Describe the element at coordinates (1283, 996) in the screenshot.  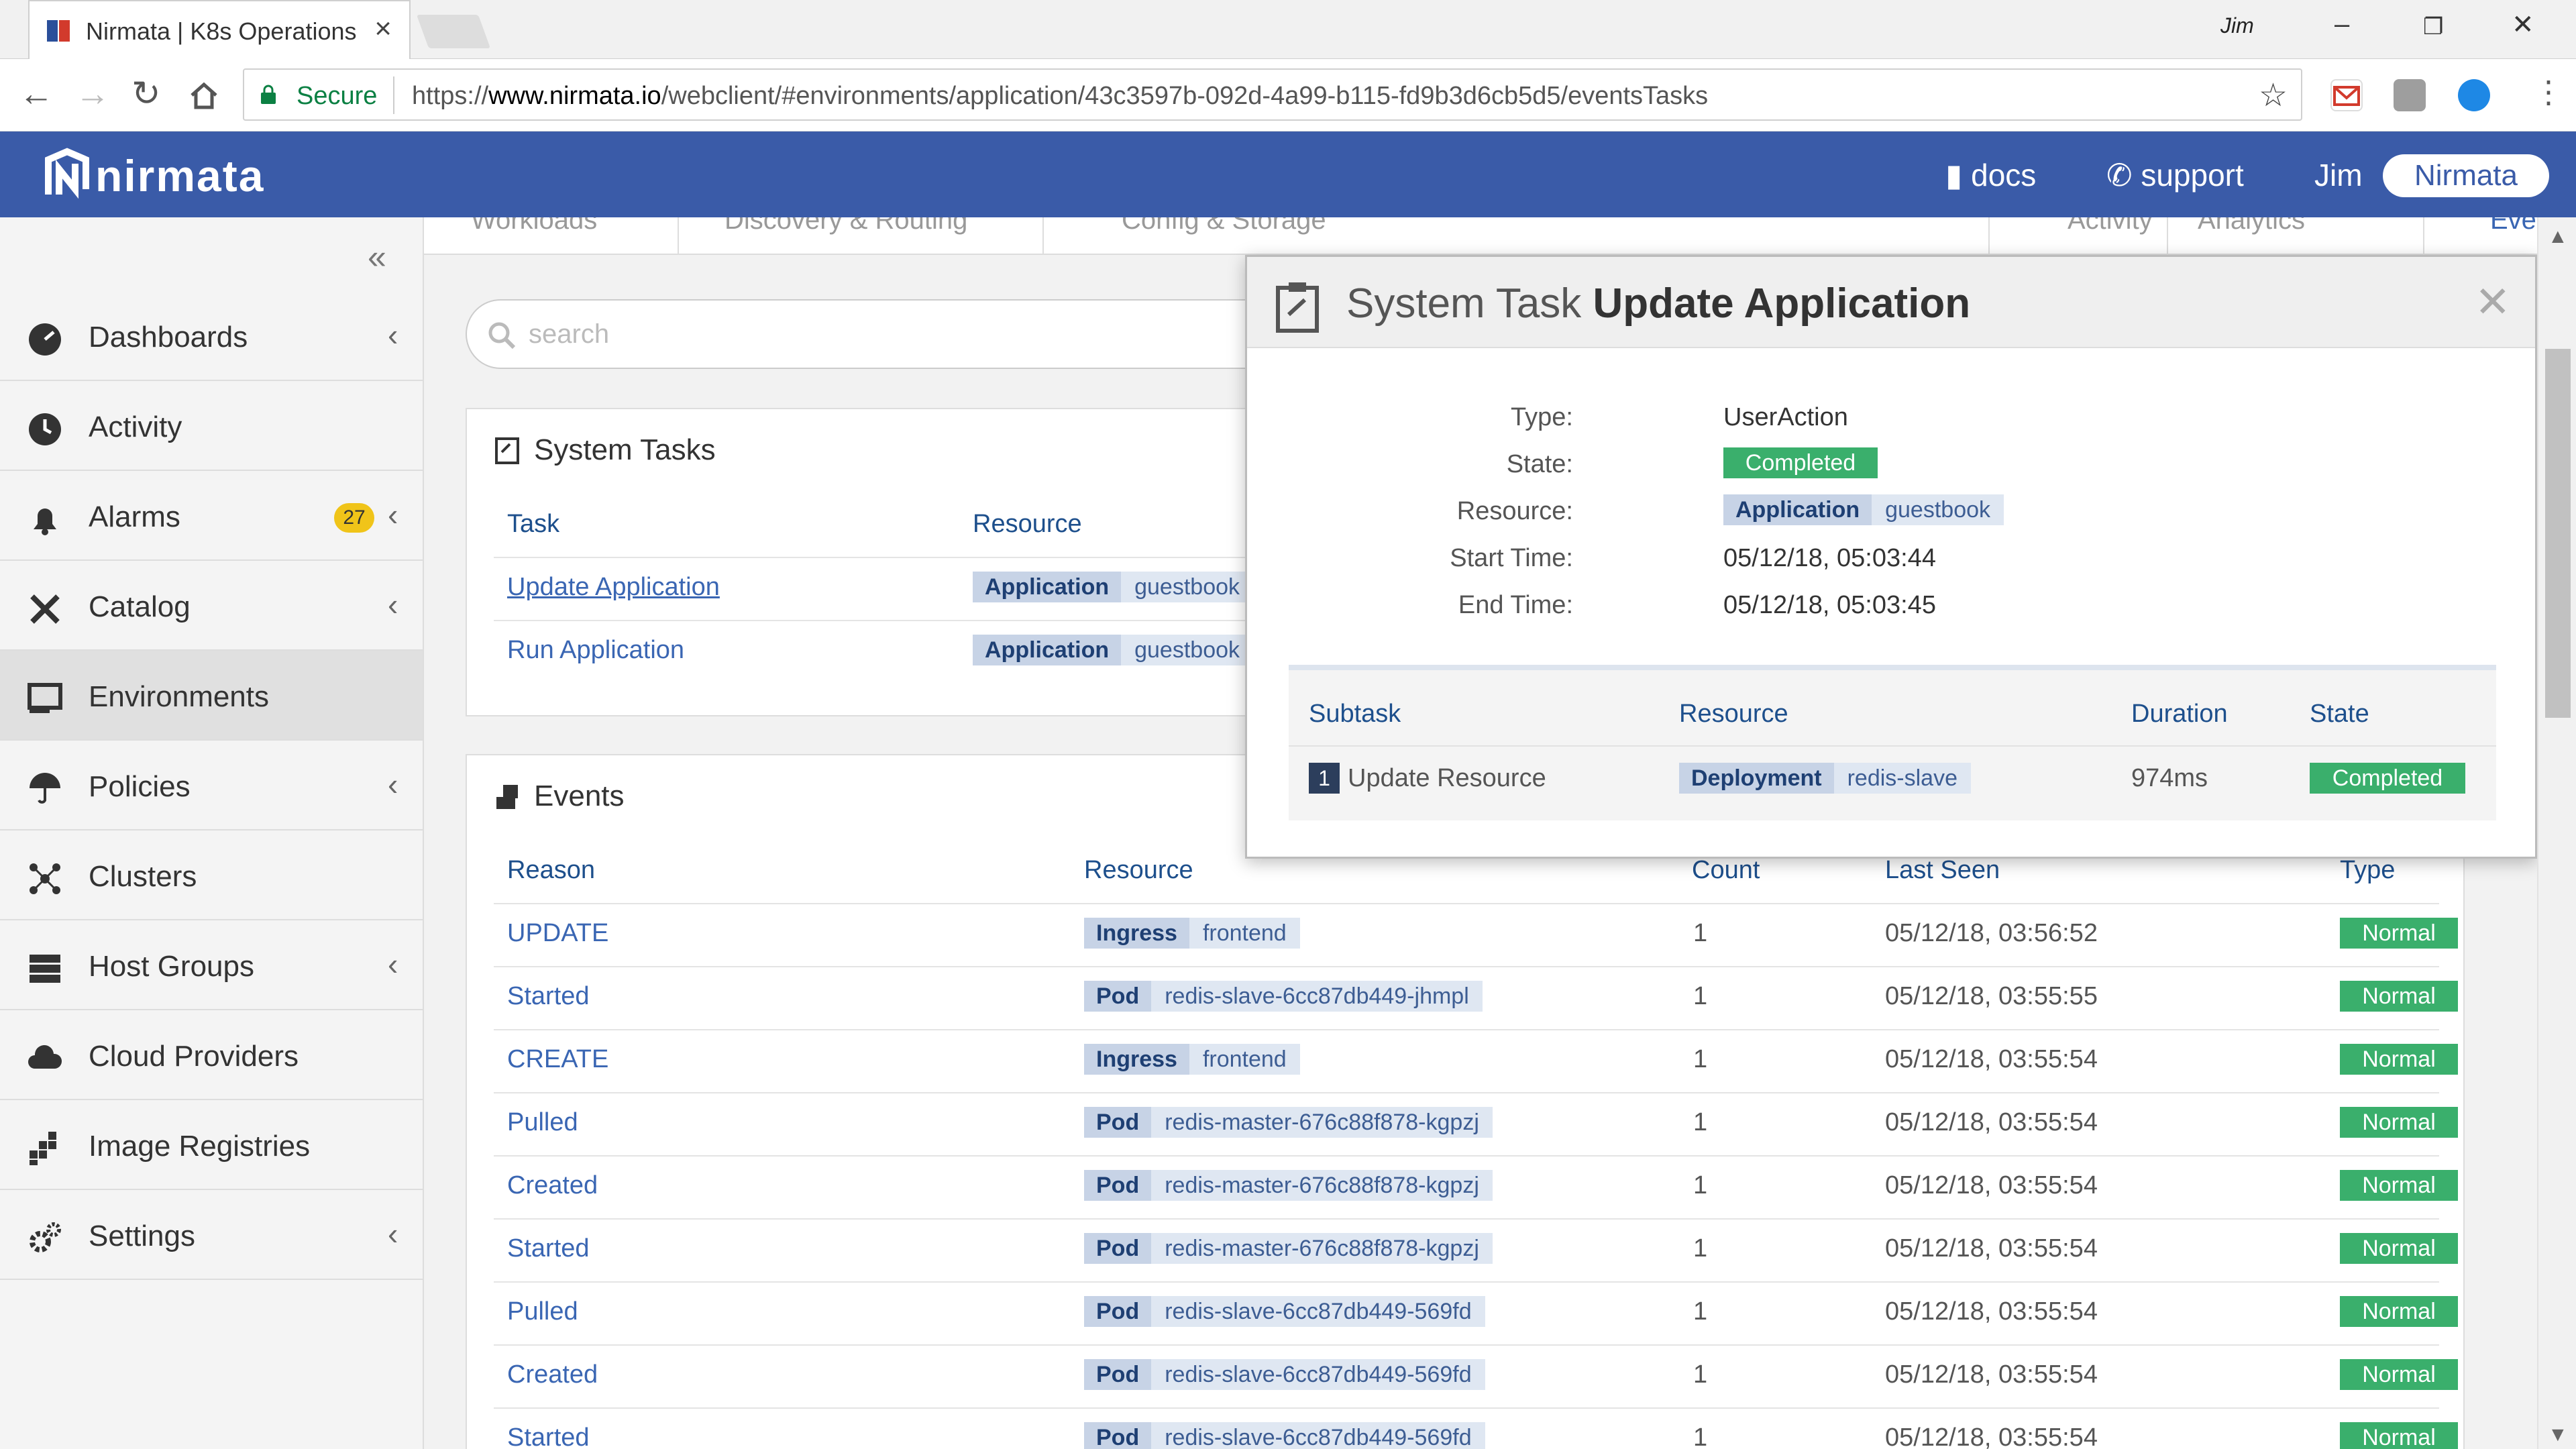
I see `resource-tag: Pod redis-slave-6cc87db449-jhmpl` at that location.